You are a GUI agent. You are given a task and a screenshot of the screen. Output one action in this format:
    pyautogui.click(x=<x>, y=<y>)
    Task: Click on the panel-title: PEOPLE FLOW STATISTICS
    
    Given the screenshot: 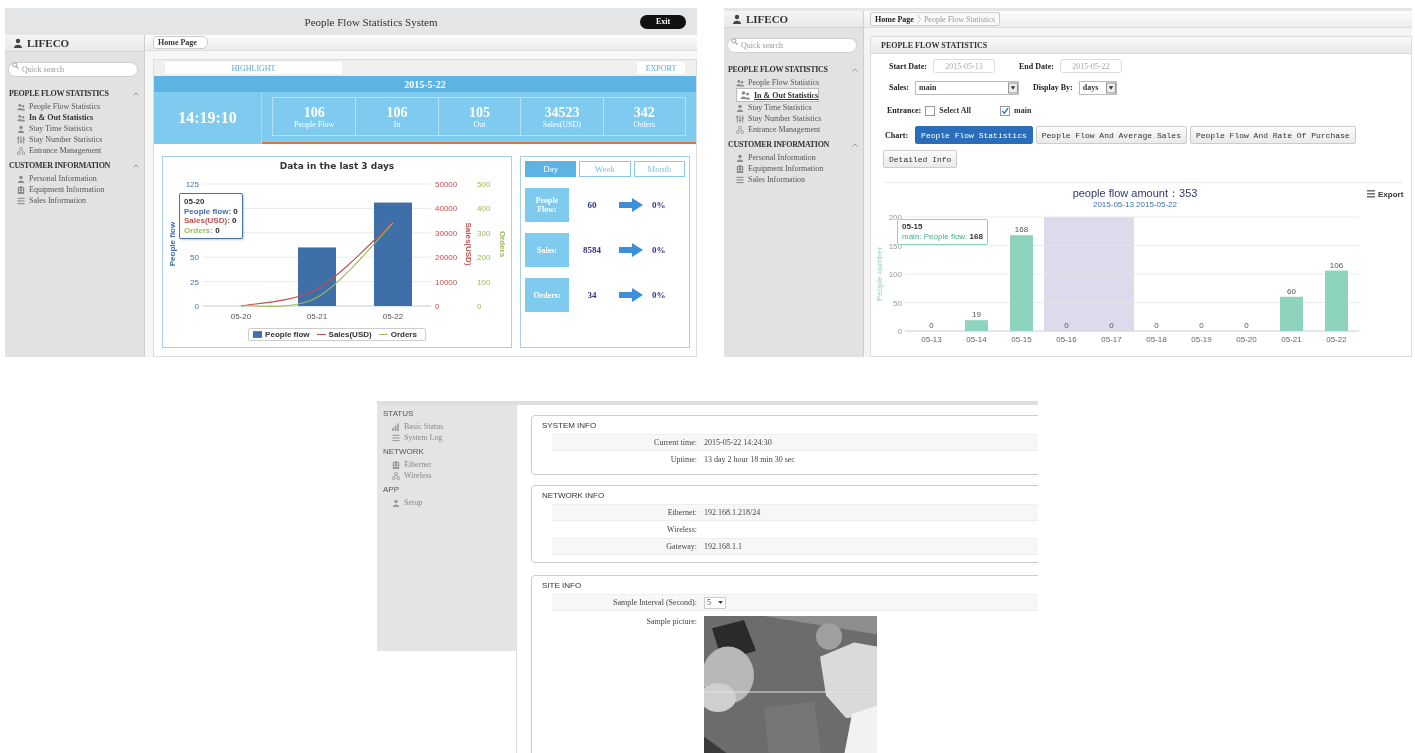 What is the action you would take?
    pyautogui.click(x=934, y=45)
    